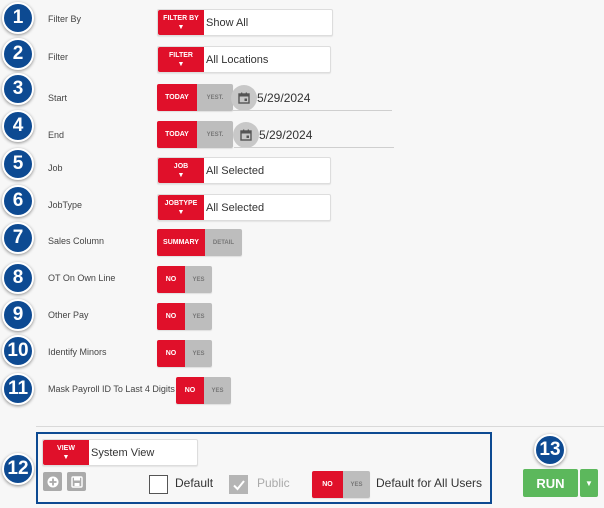 This screenshot has height=508, width=604. Describe the element at coordinates (312, 110) in the screenshot. I see `start-date-underline` at that location.